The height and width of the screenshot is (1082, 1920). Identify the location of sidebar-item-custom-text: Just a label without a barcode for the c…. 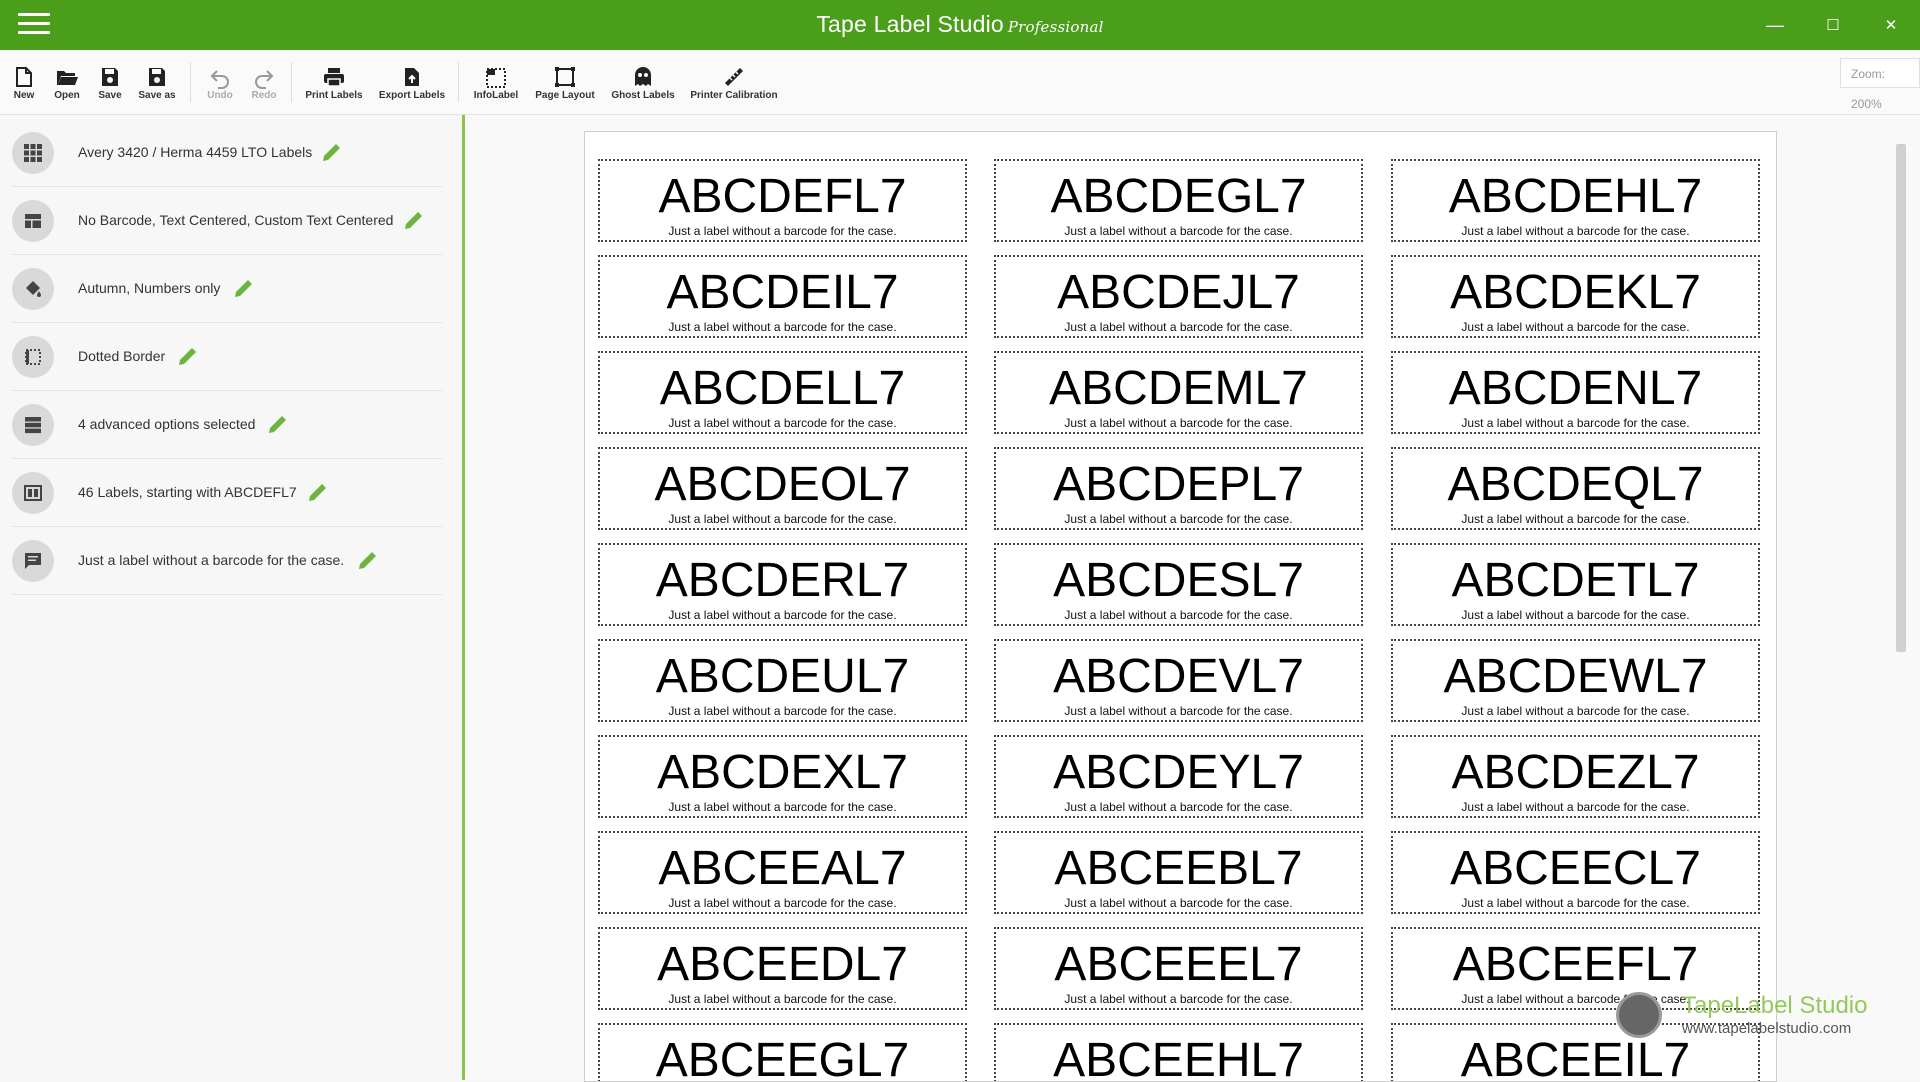
(227, 560).